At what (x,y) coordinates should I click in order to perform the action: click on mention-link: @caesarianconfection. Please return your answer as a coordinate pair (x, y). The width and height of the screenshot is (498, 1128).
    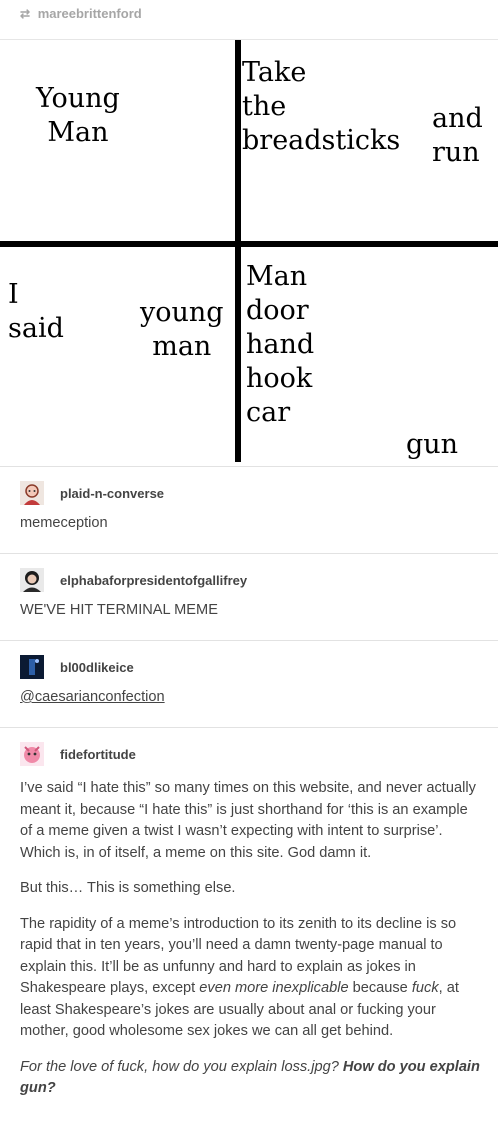
    Looking at the image, I should click on (250, 698).